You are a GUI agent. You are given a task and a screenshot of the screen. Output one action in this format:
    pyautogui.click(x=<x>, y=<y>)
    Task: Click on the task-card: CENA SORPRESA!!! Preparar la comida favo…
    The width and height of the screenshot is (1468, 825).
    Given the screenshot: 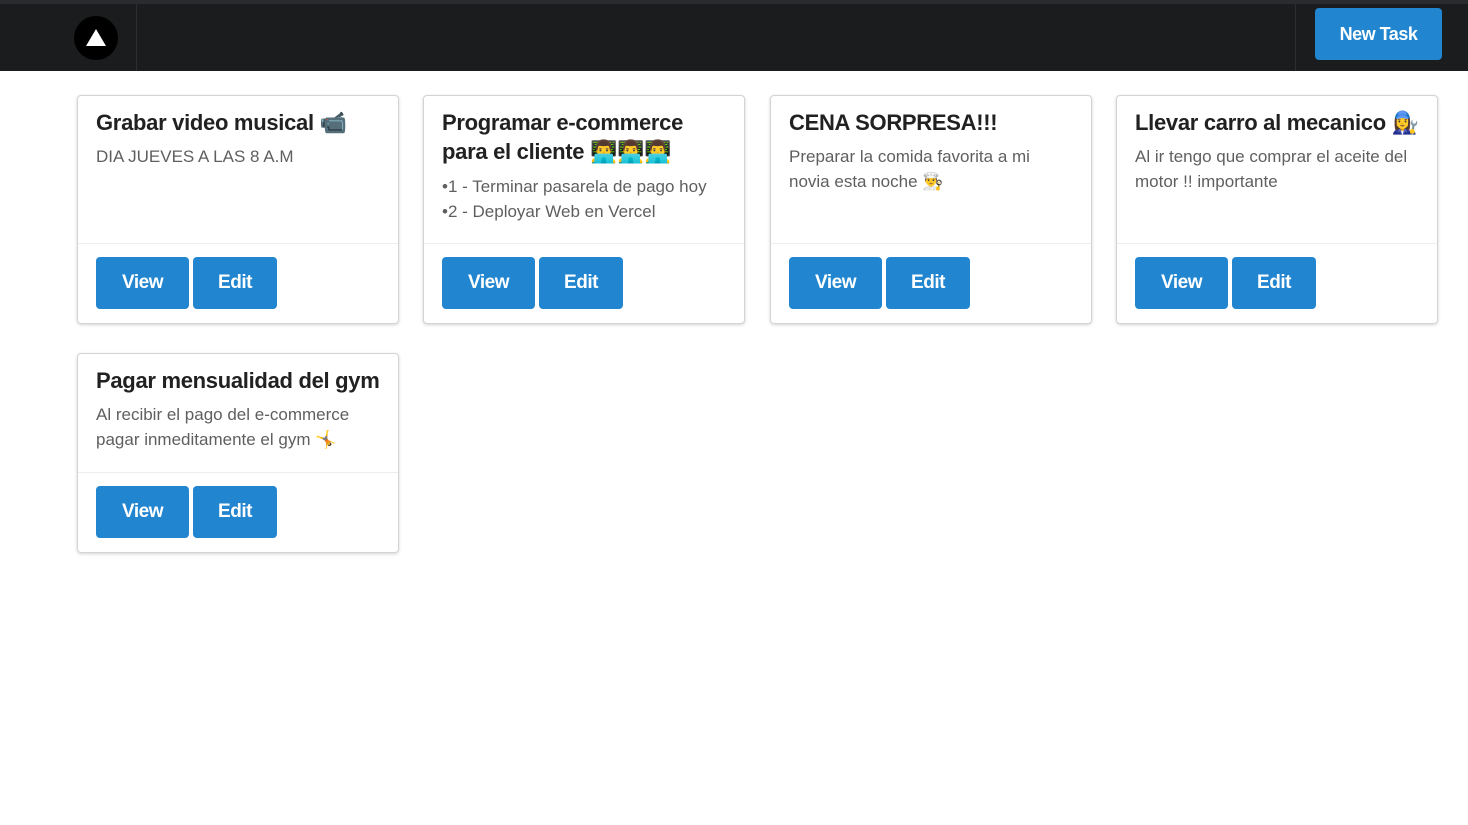 What is the action you would take?
    pyautogui.click(x=931, y=209)
    